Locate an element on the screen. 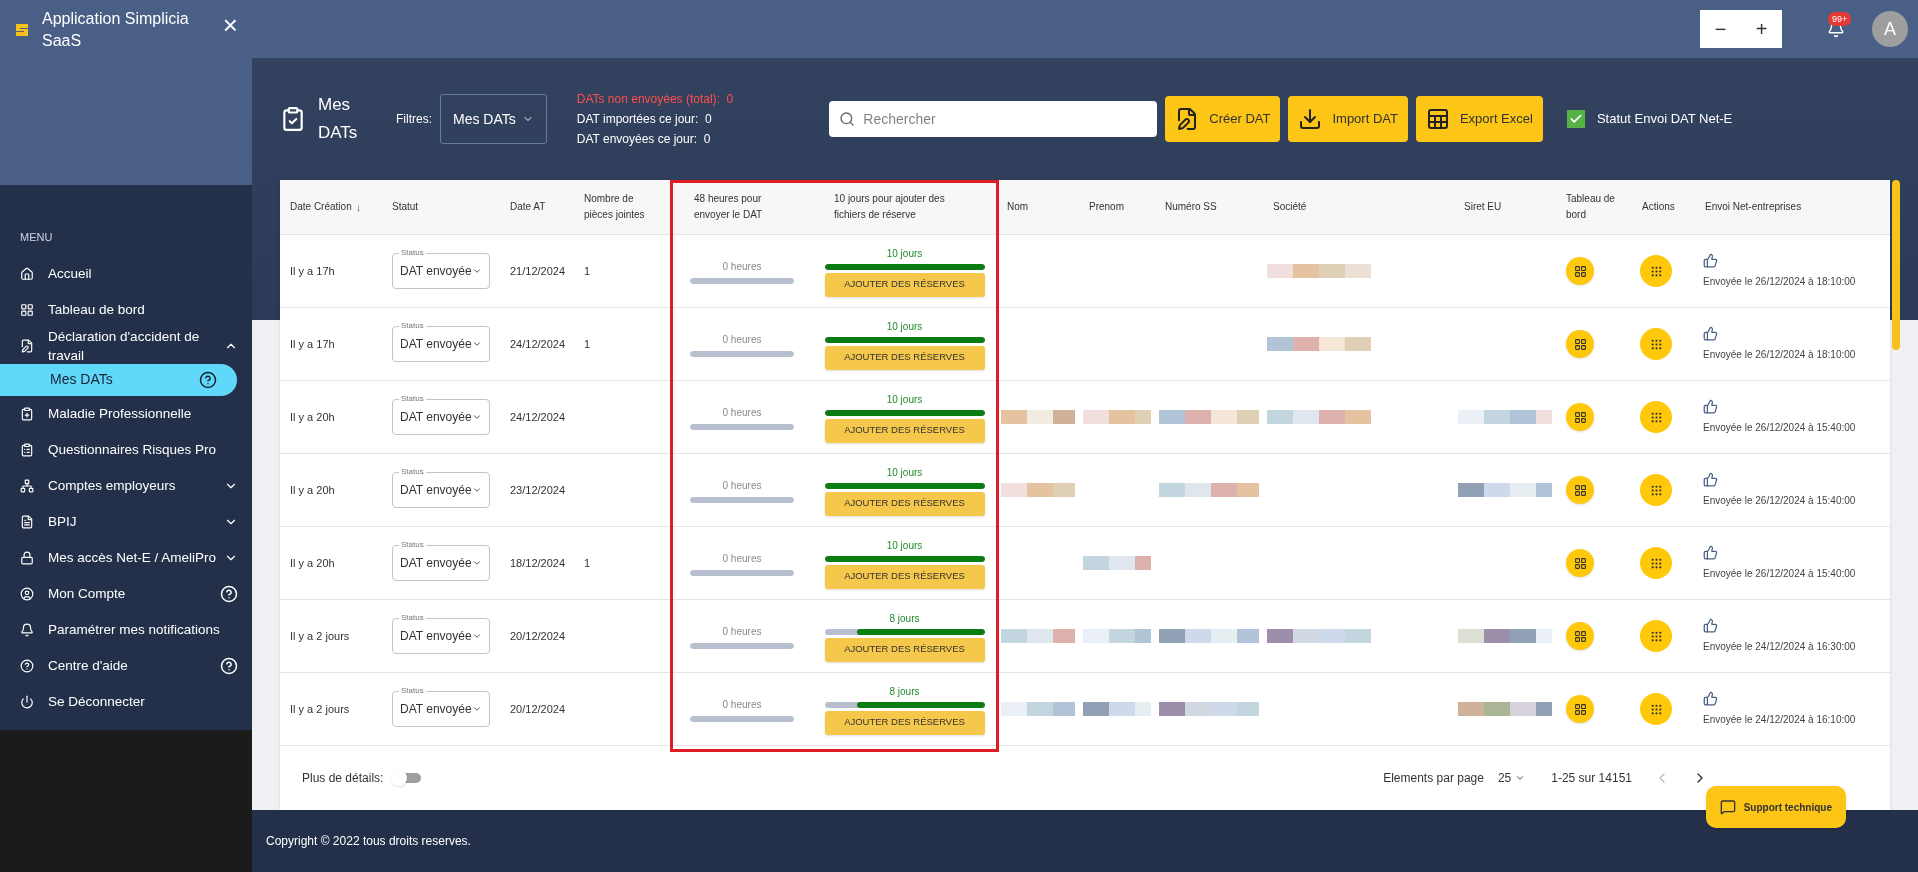 The image size is (1918, 872). table-cell-text: 18/12/2024 is located at coordinates (538, 563).